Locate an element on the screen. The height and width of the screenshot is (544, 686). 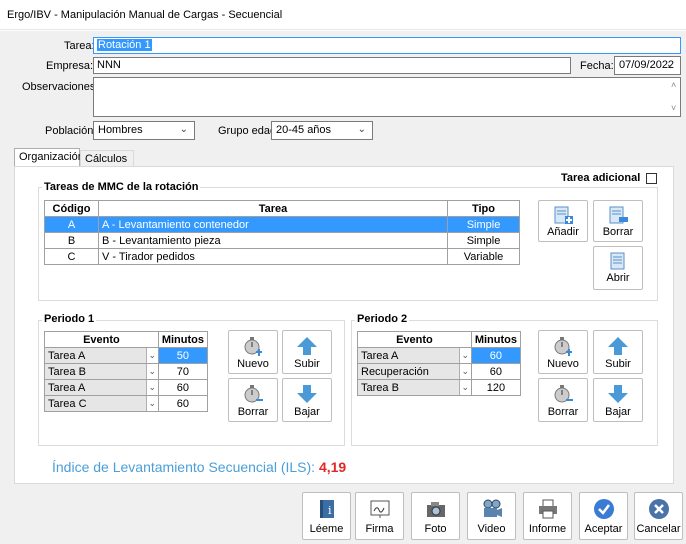
camera-icon is located at coordinates (435, 509).